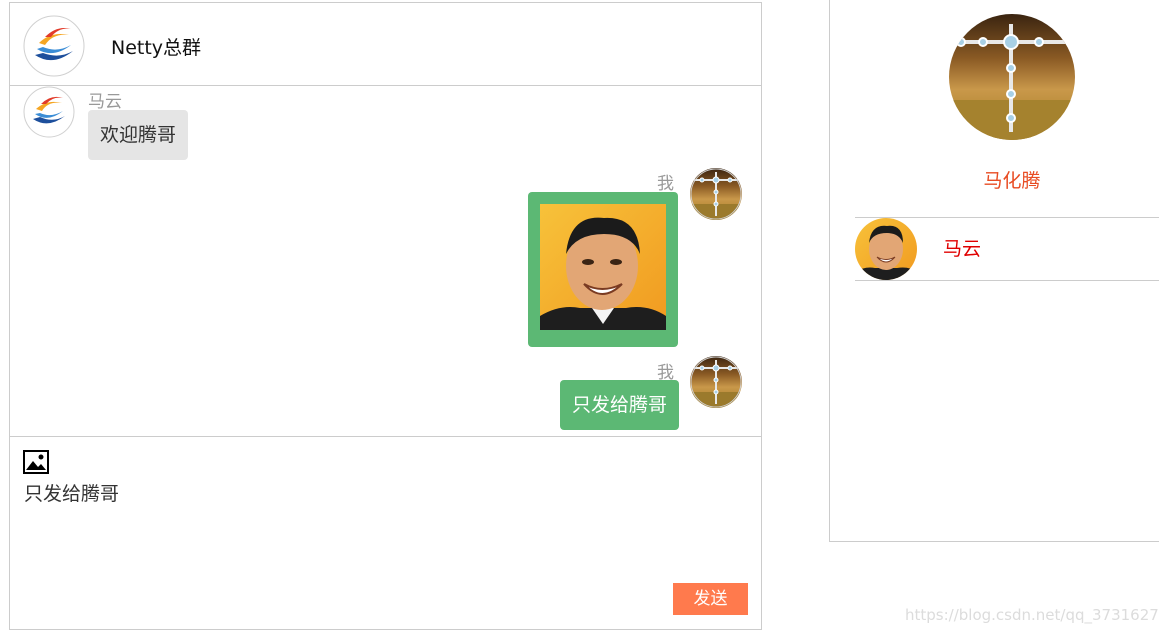 This screenshot has height=634, width=1159. I want to click on sender-name: 我, so click(665, 184).